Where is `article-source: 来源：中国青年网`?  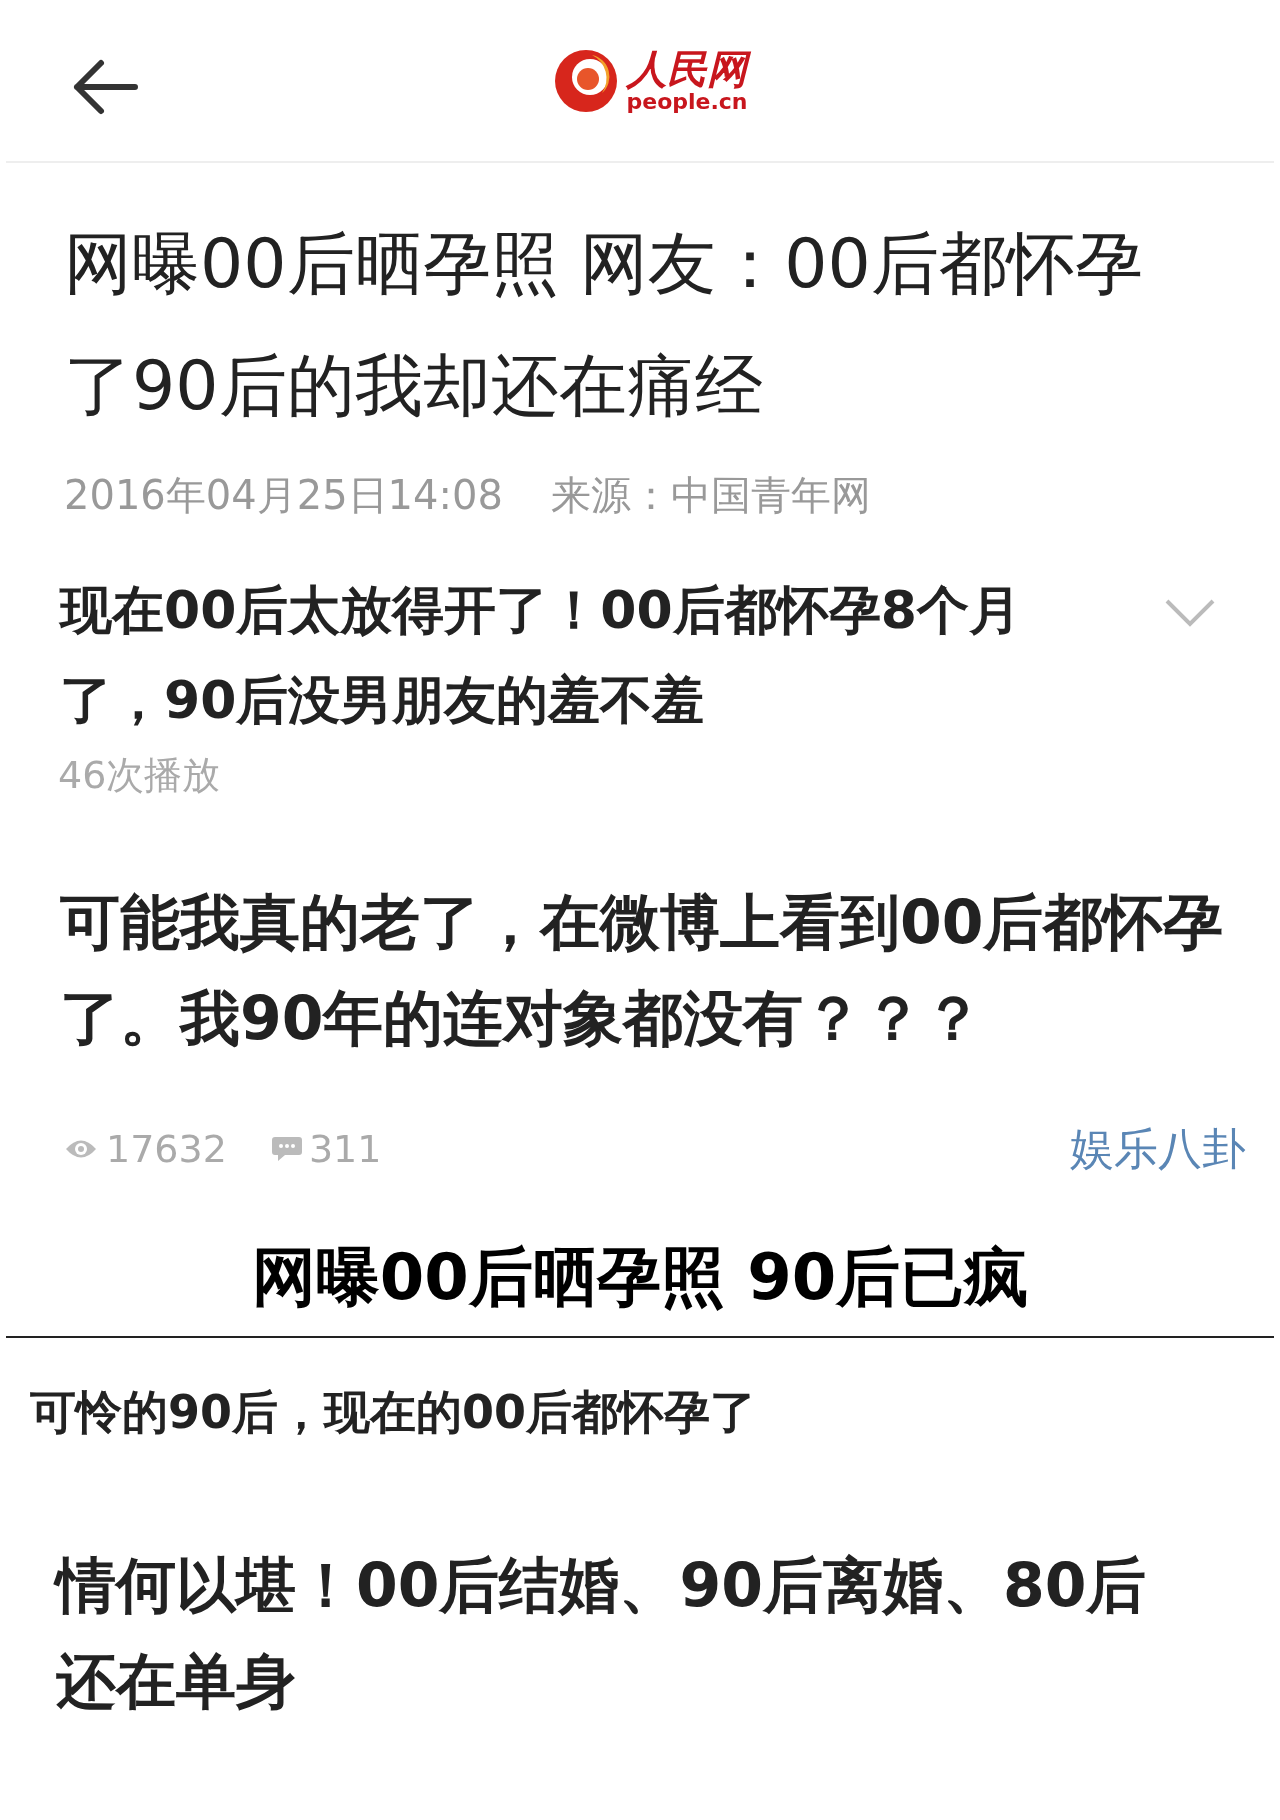 article-source: 来源：中国青年网 is located at coordinates (710, 495).